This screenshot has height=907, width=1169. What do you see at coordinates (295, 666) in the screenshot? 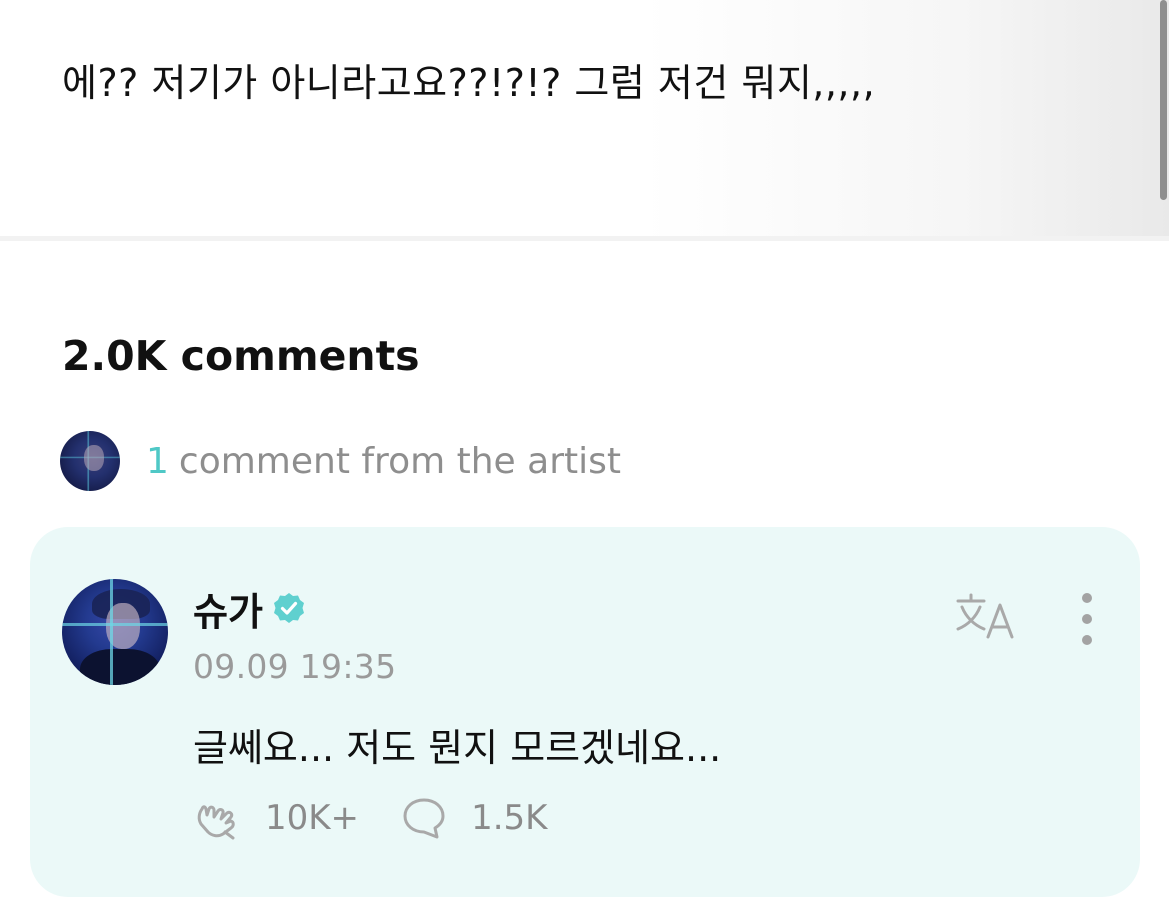
I see `comment-timestamp: 09.09 19:35` at bounding box center [295, 666].